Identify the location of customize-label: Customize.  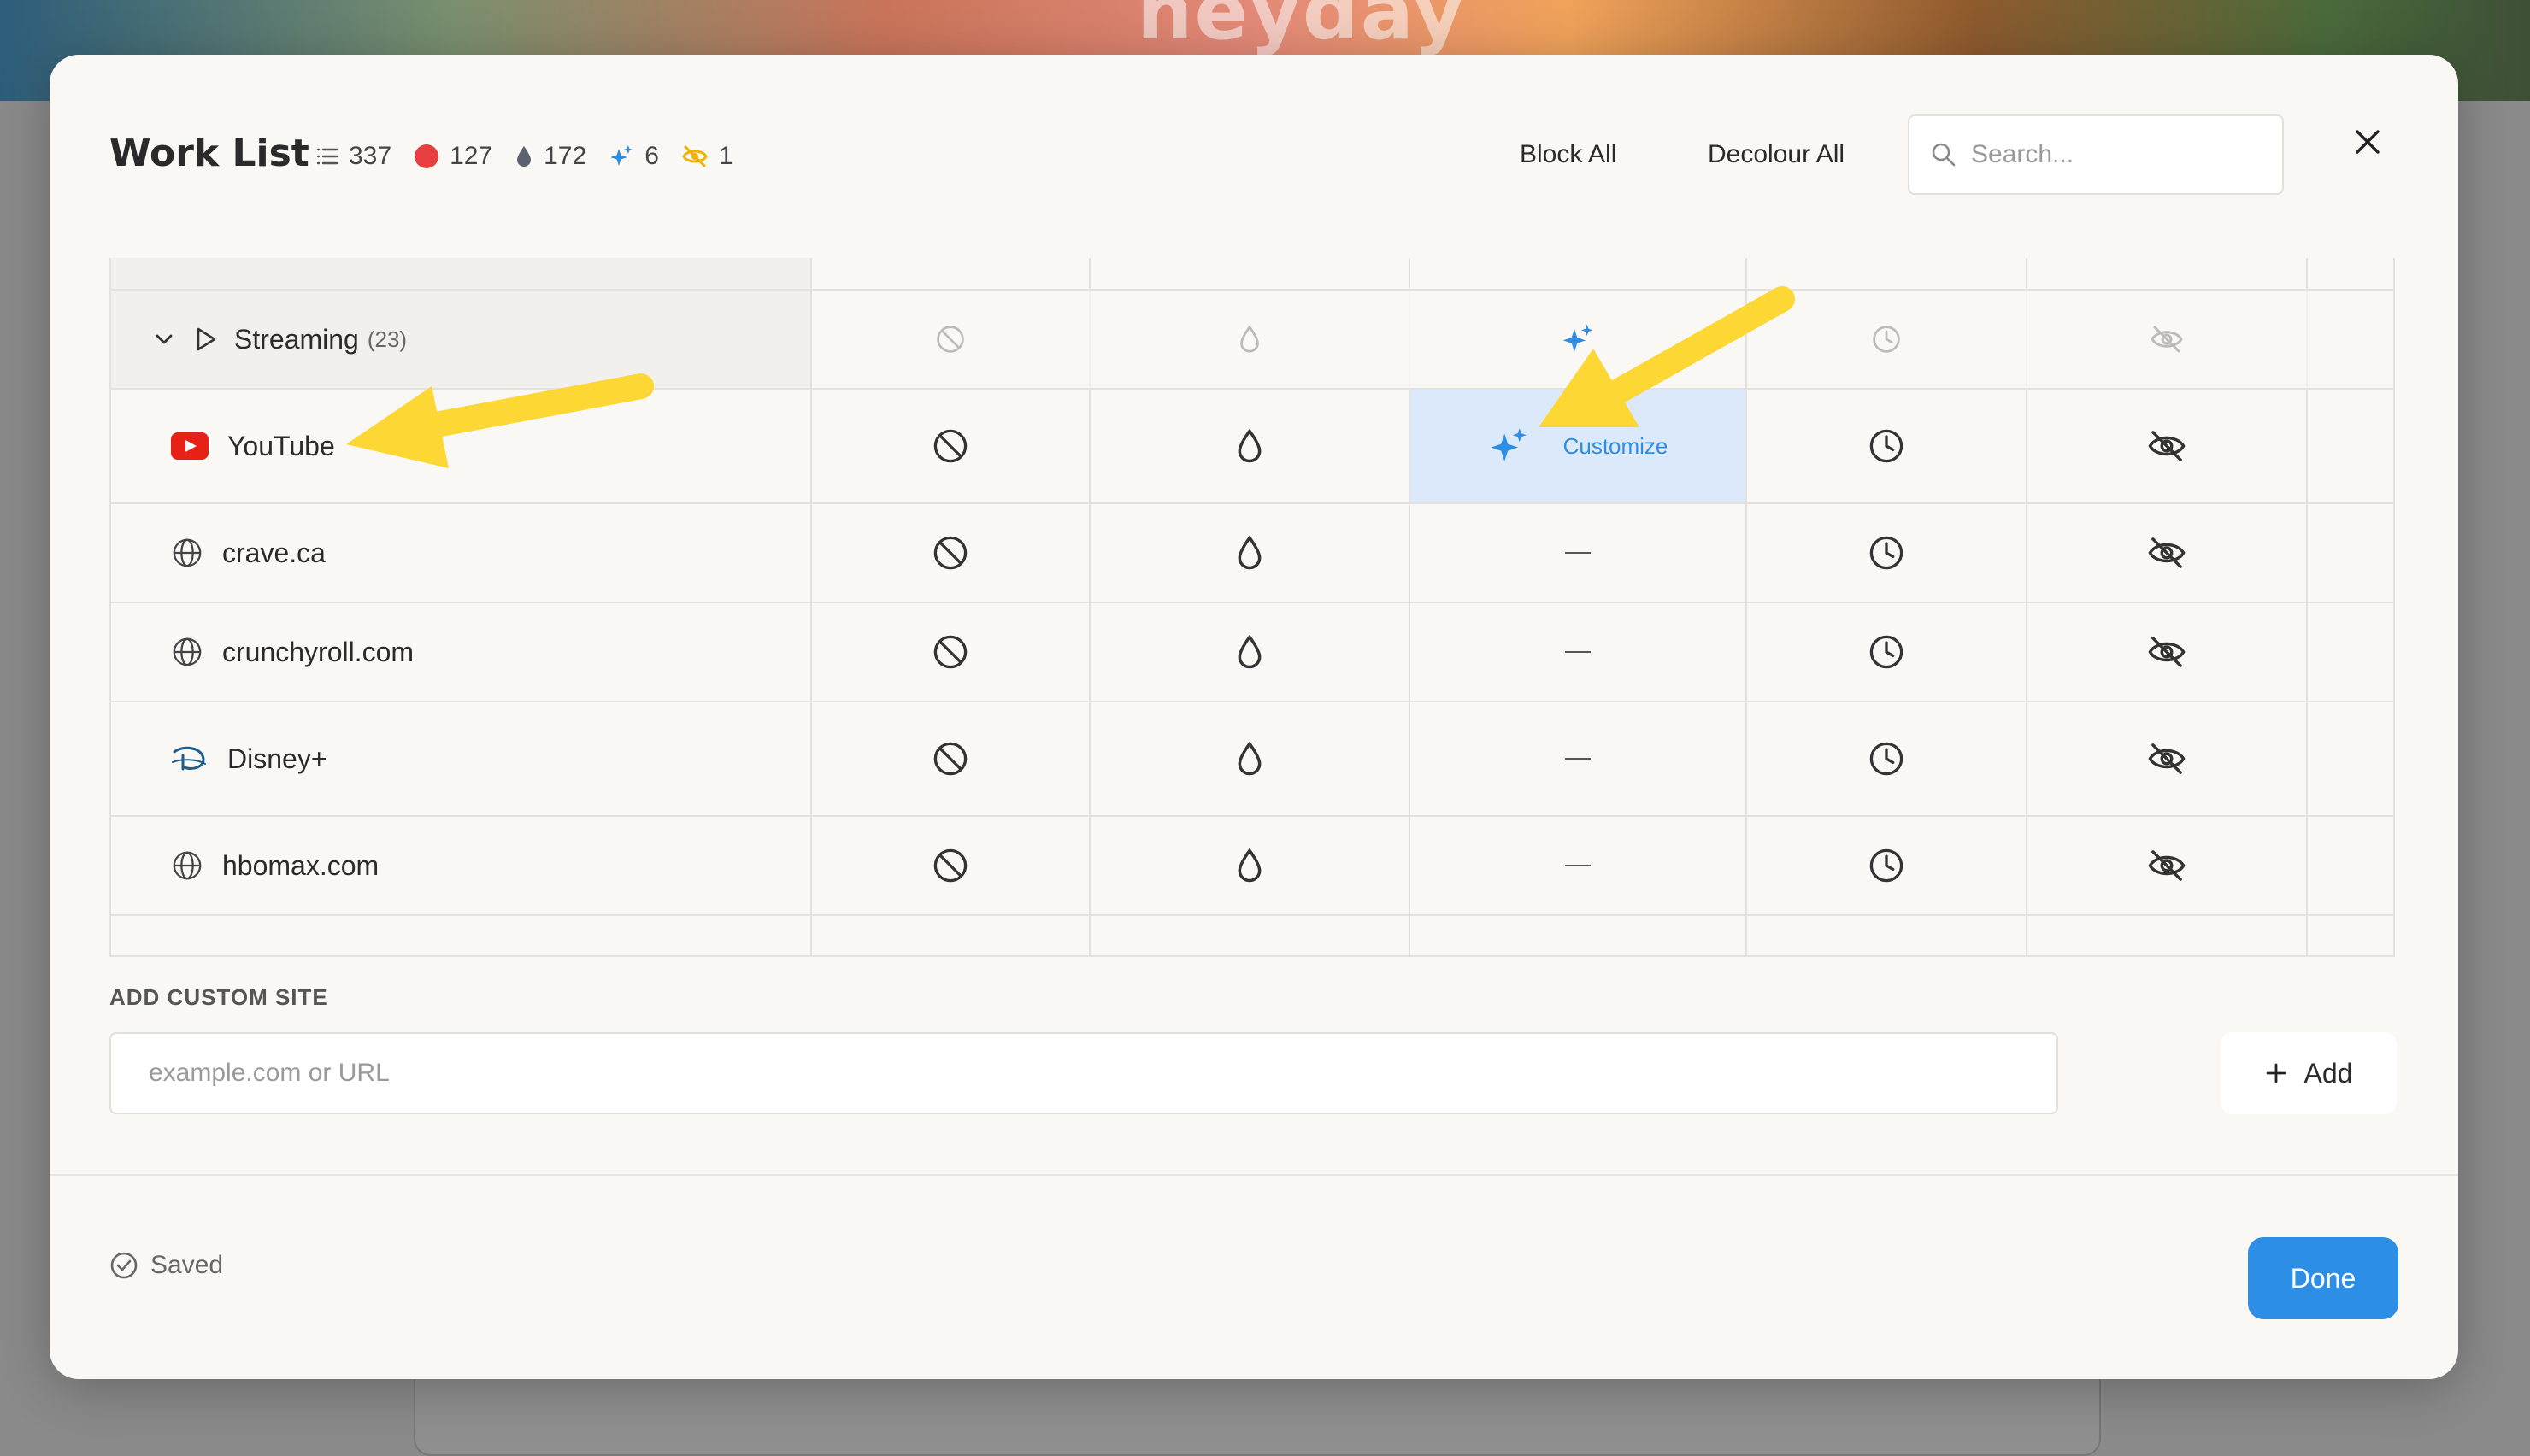
(1615, 447).